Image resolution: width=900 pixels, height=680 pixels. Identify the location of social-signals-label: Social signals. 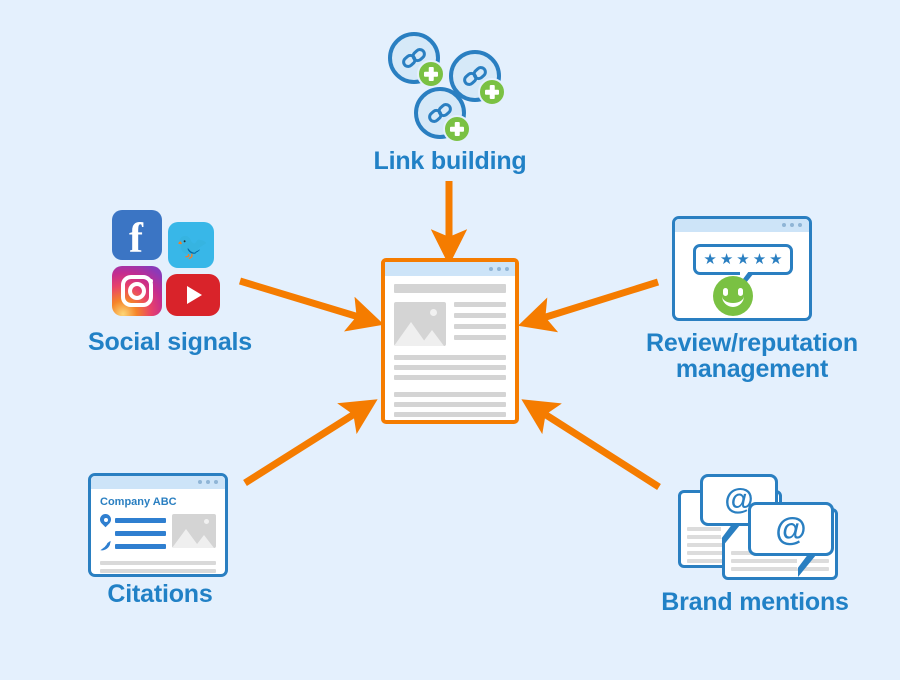
(170, 342).